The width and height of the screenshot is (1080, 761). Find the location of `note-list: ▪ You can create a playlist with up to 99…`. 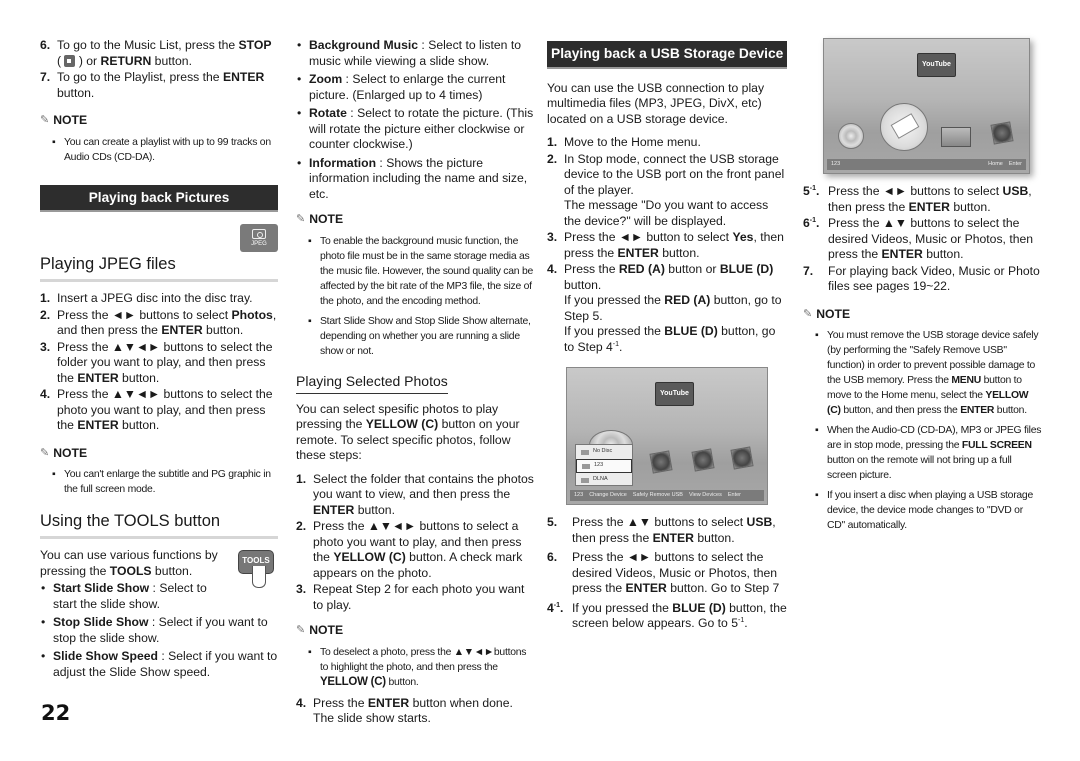

note-list: ▪ You can create a playlist with up to 99… is located at coordinates (159, 150).